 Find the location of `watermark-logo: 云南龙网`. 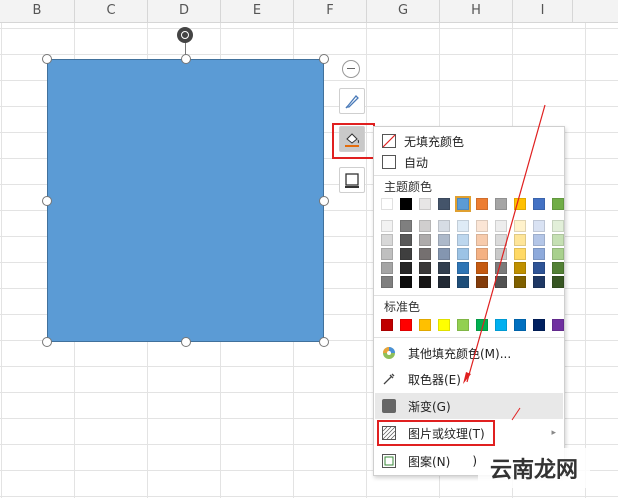

watermark-logo: 云南龙网 is located at coordinates (534, 468).